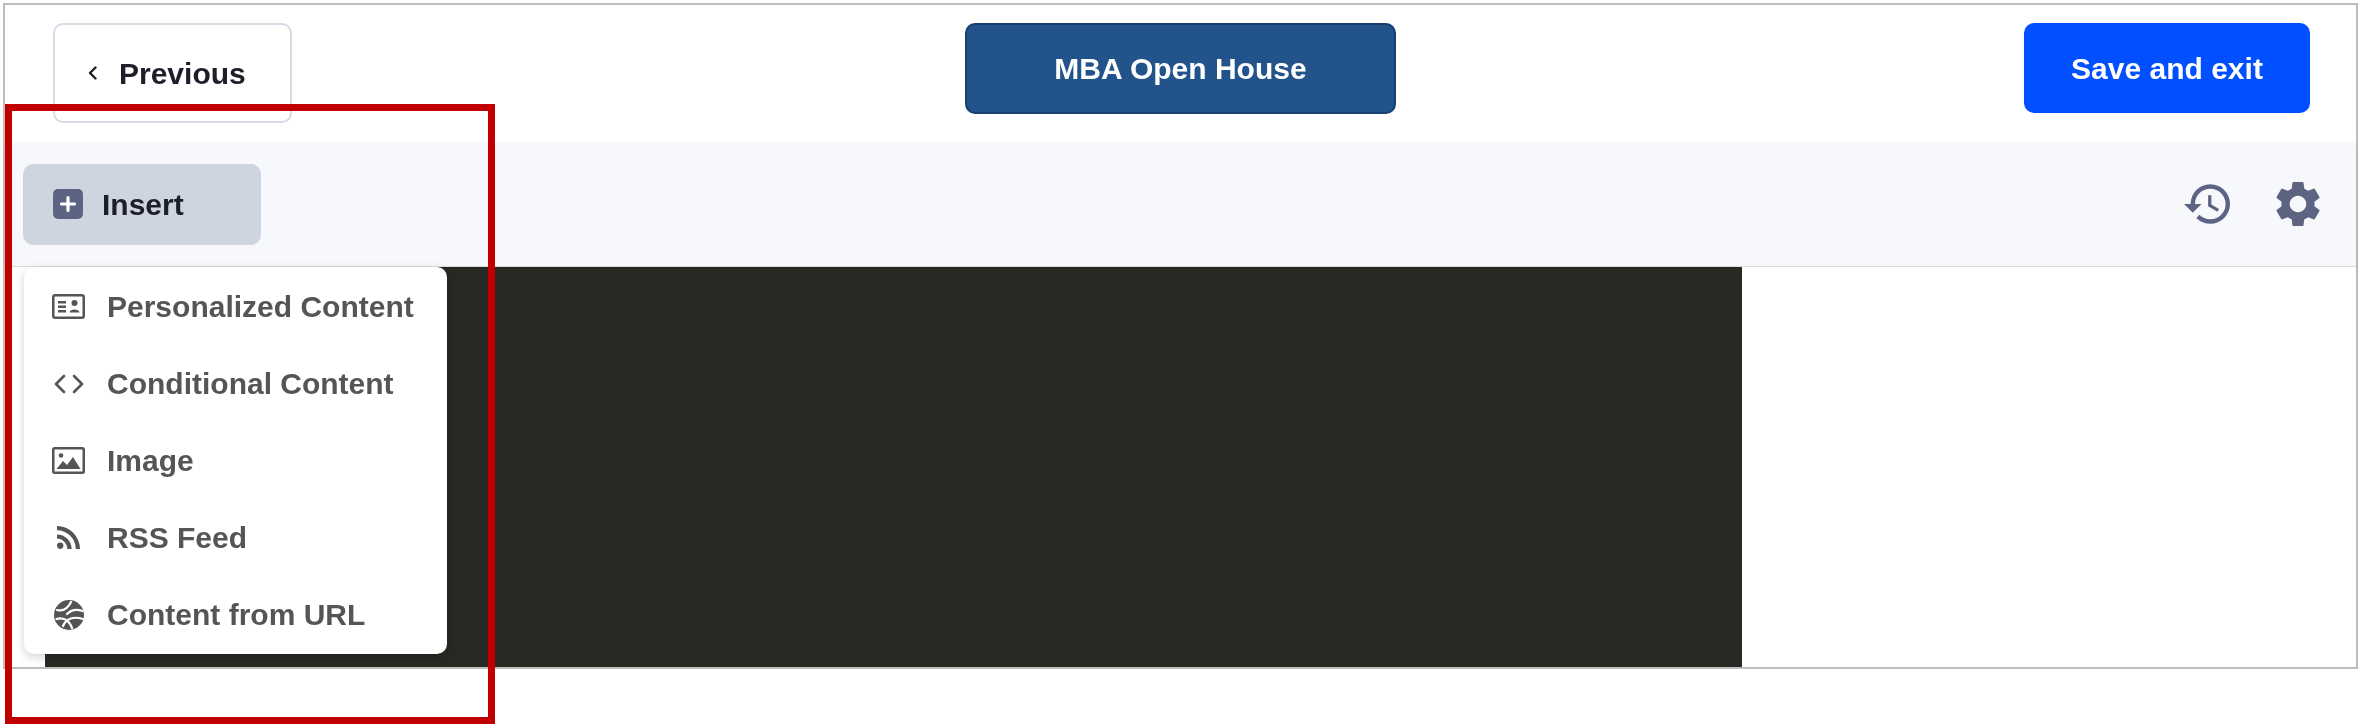  I want to click on insert-menu-item: Conditional Content, so click(235, 383).